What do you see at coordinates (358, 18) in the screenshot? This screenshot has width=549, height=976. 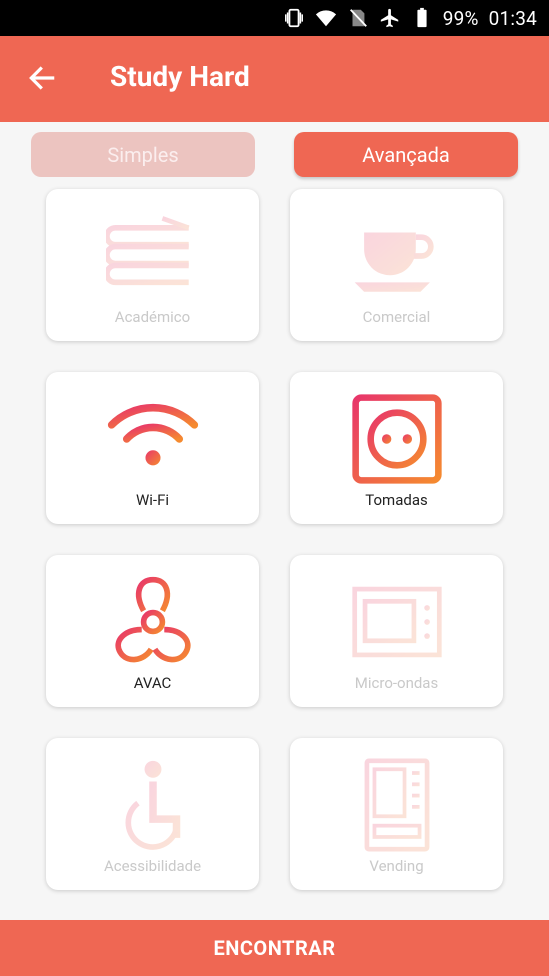 I see `no-sim-icon` at bounding box center [358, 18].